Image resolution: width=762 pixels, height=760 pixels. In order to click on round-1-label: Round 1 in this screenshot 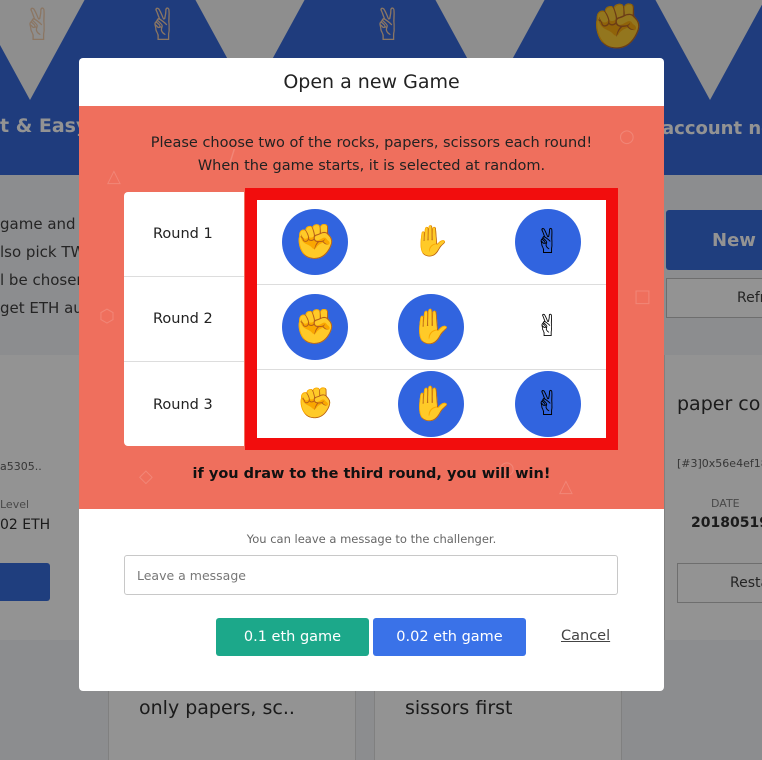, I will do `click(184, 234)`.